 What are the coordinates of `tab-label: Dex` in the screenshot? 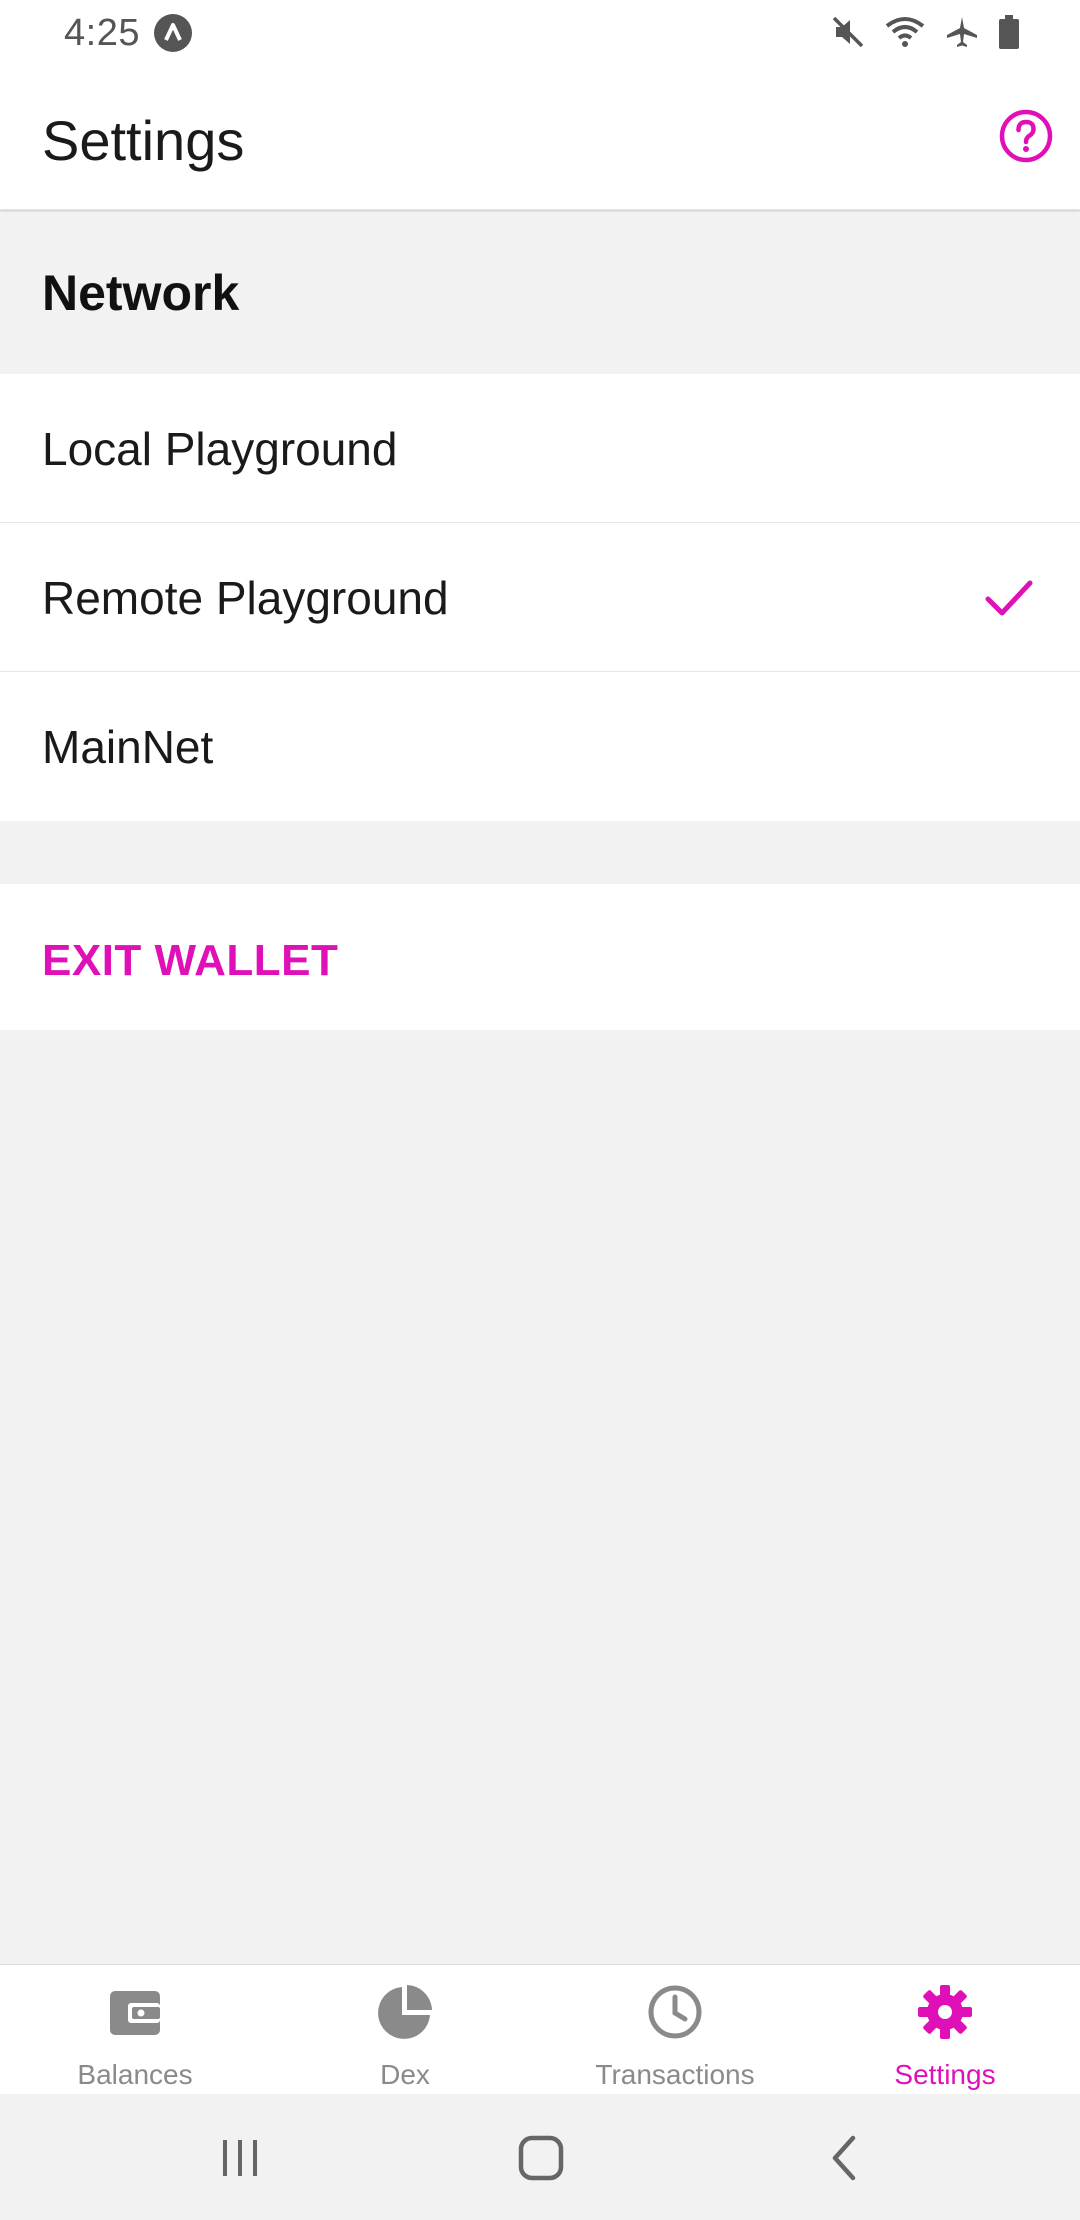 It's located at (405, 2074).